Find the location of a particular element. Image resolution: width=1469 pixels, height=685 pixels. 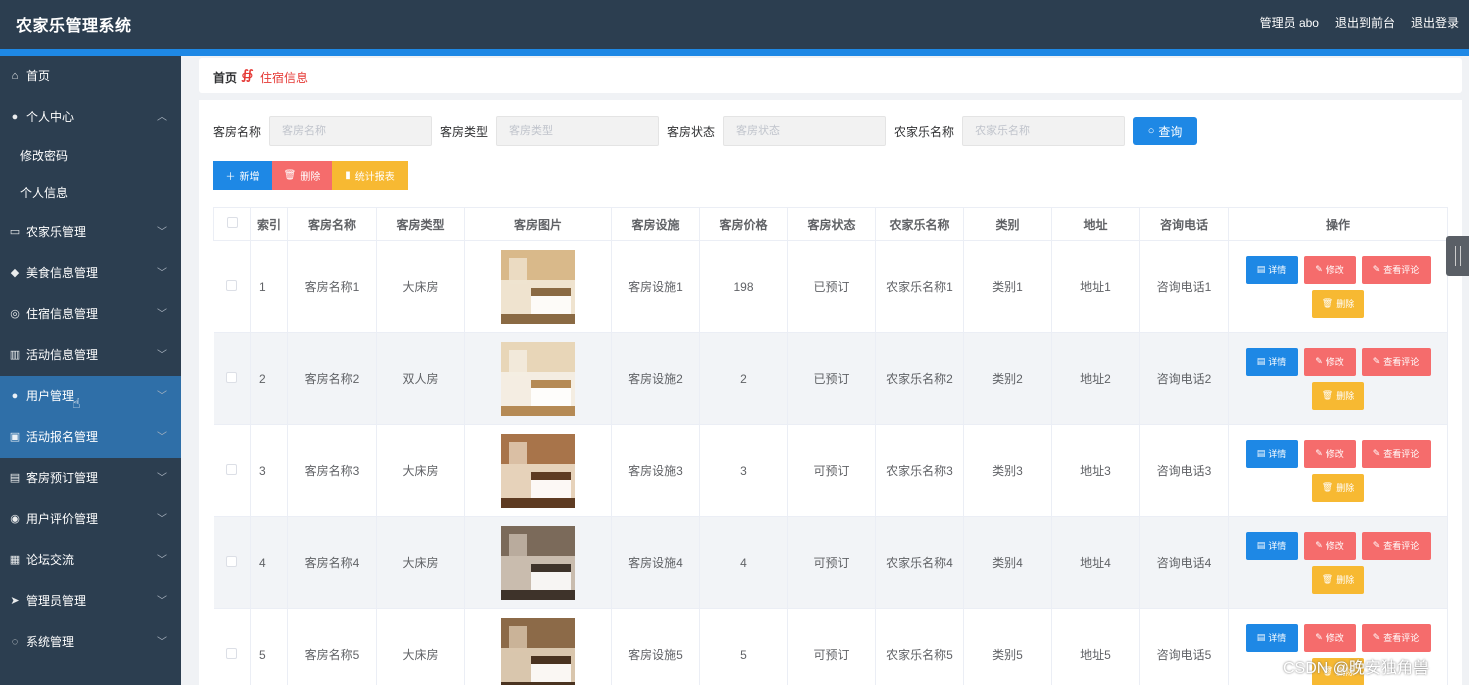

sidebar-item-1: ● 个人中心 ︿ is located at coordinates (90, 117).